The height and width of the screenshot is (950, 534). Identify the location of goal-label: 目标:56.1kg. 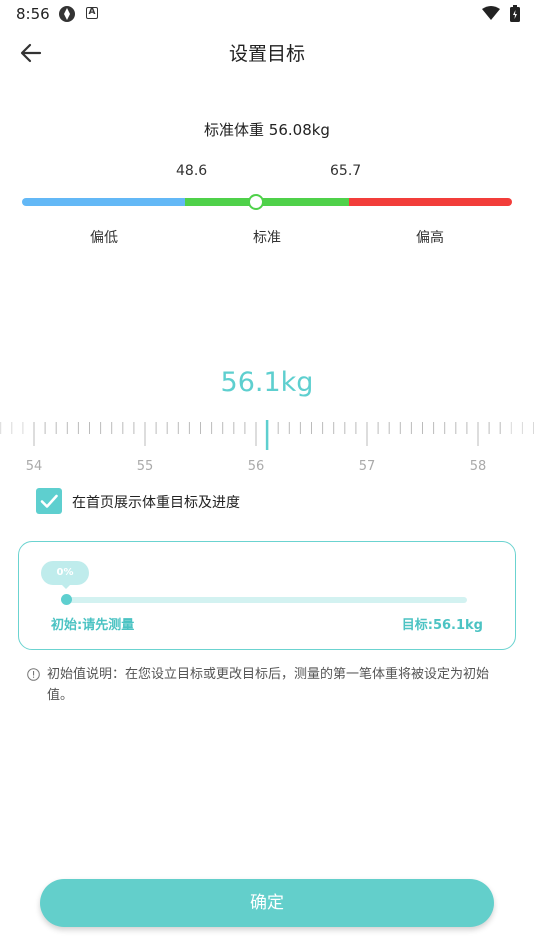
(442, 625).